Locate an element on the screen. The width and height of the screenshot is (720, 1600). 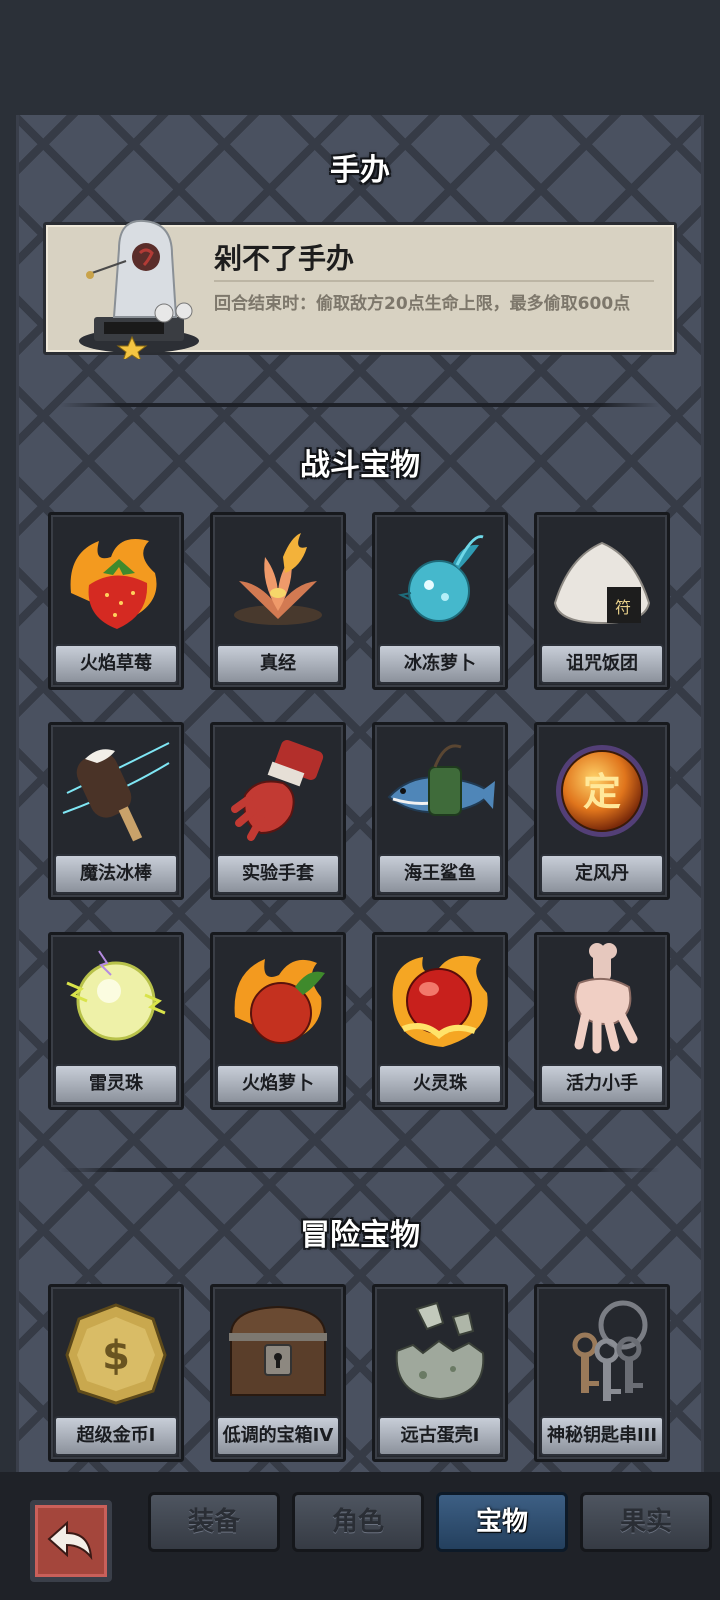
item-card-gold-coin: $ 超级金币I is located at coordinates (116, 1373).